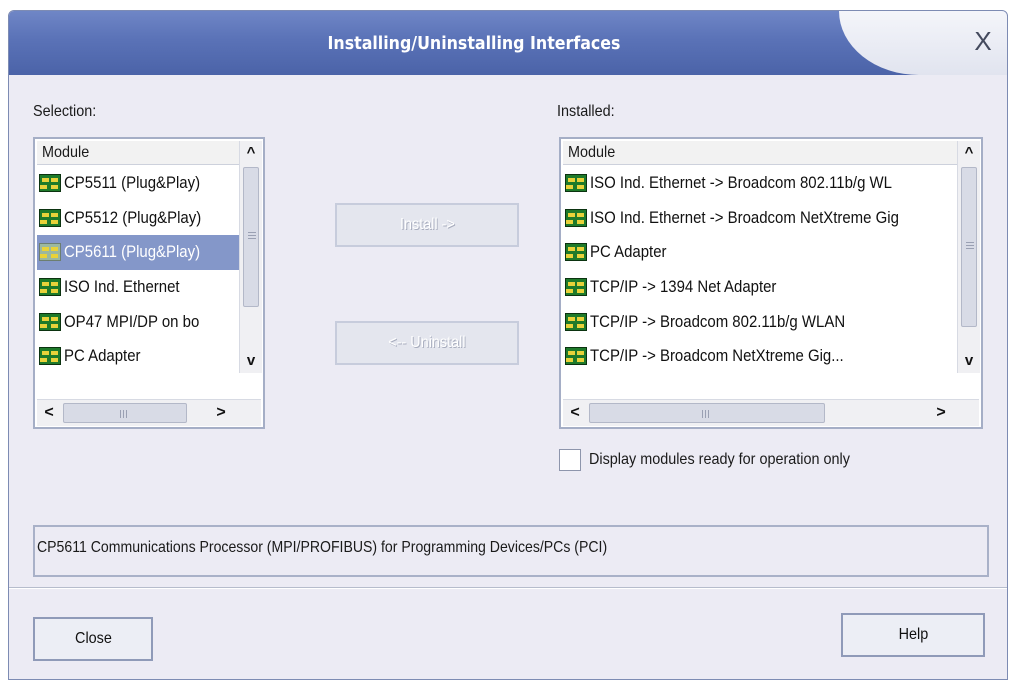 This screenshot has width=1012, height=684. What do you see at coordinates (139, 218) in the screenshot?
I see `selection-list-item: CP5512 (Plug&Play)` at bounding box center [139, 218].